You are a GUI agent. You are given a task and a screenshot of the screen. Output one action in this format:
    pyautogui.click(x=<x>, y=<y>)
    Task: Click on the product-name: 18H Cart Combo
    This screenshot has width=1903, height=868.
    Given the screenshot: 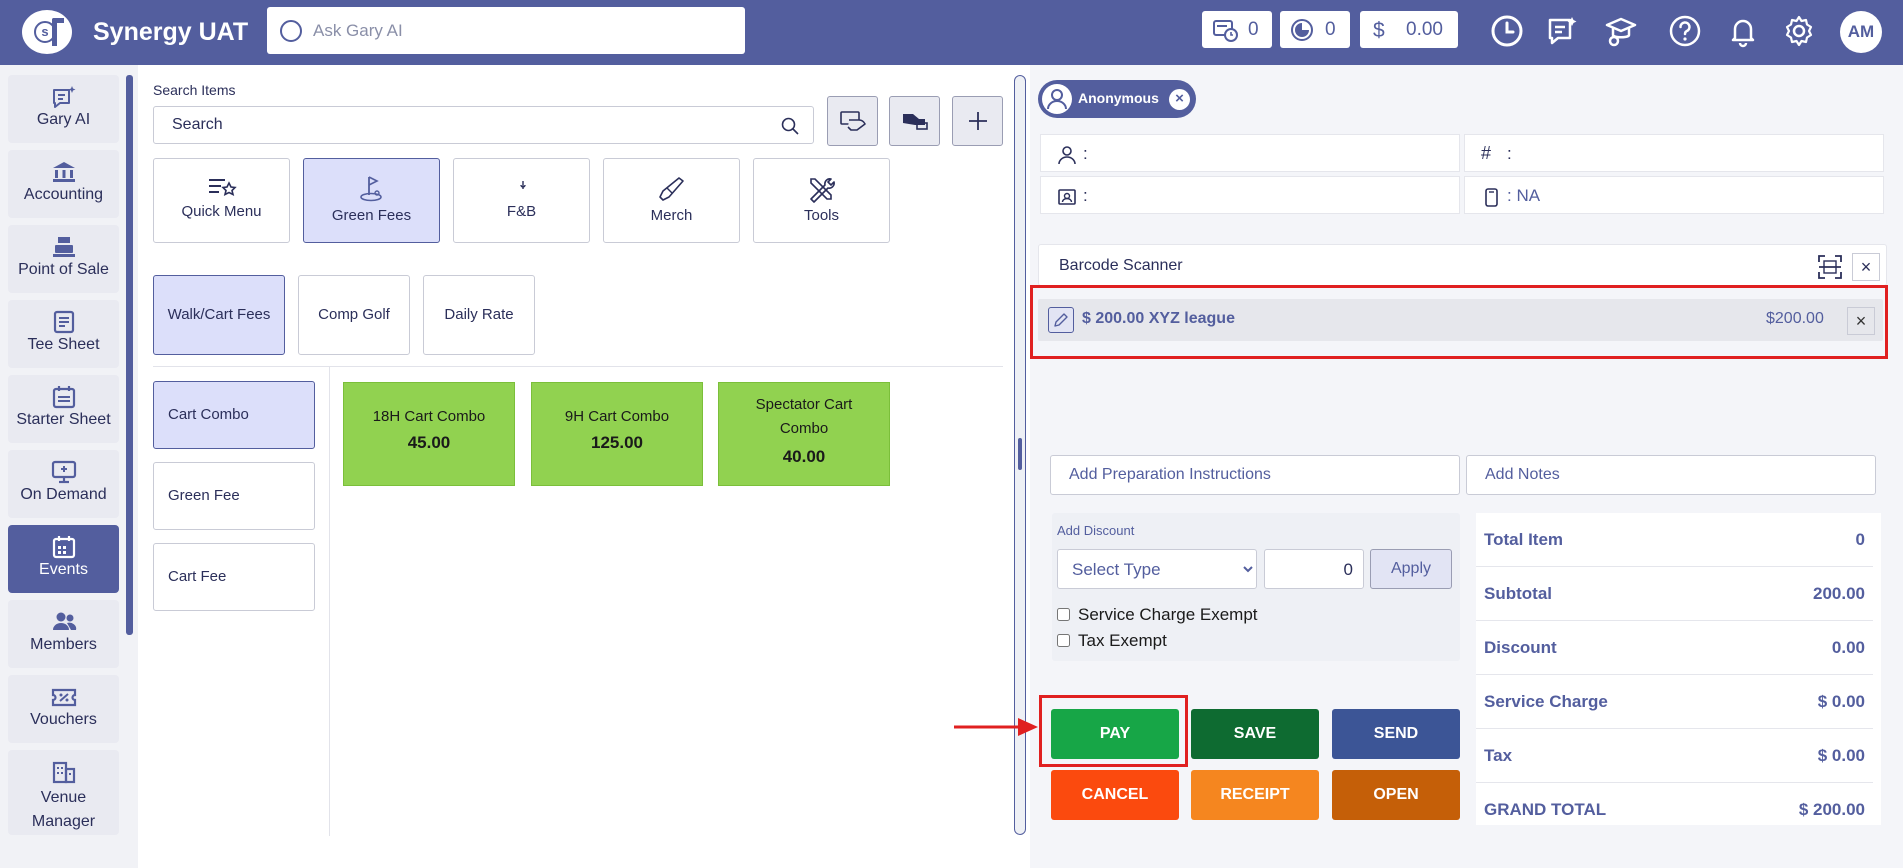 What is the action you would take?
    pyautogui.click(x=429, y=416)
    